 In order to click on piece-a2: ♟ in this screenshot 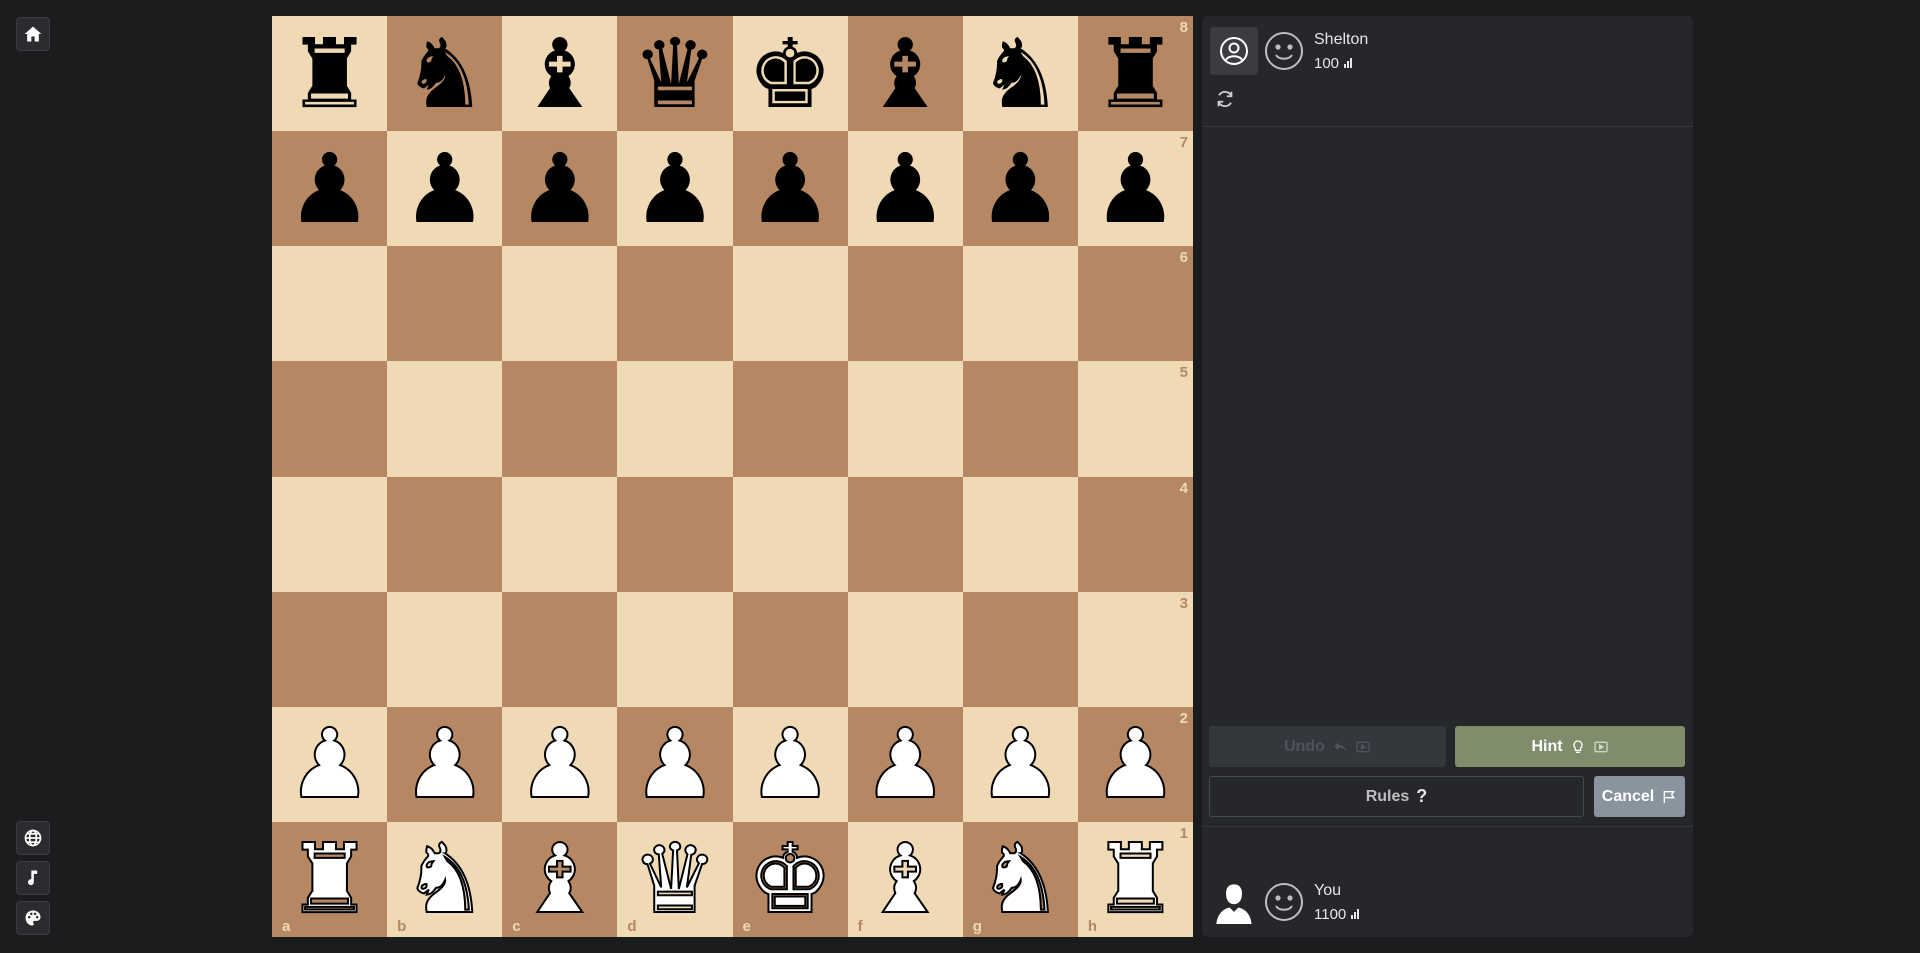, I will do `click(330, 764)`.